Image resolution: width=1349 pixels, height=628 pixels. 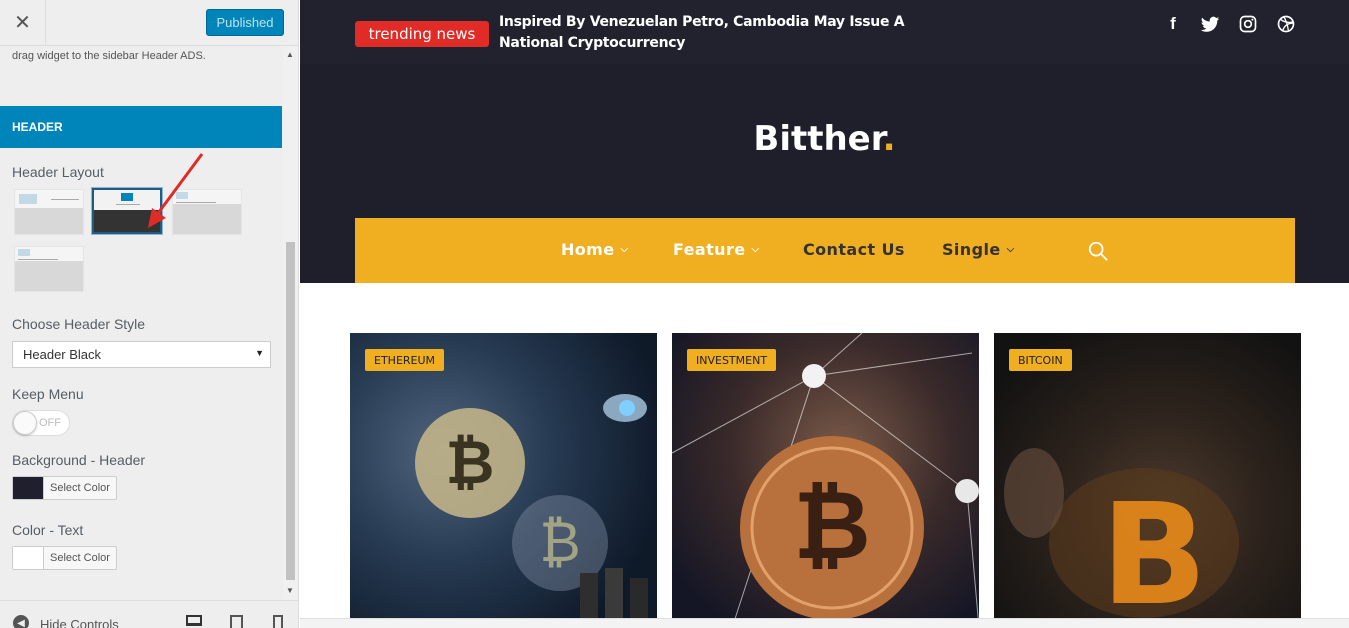 I want to click on site-logo: Bitther., so click(x=824, y=139).